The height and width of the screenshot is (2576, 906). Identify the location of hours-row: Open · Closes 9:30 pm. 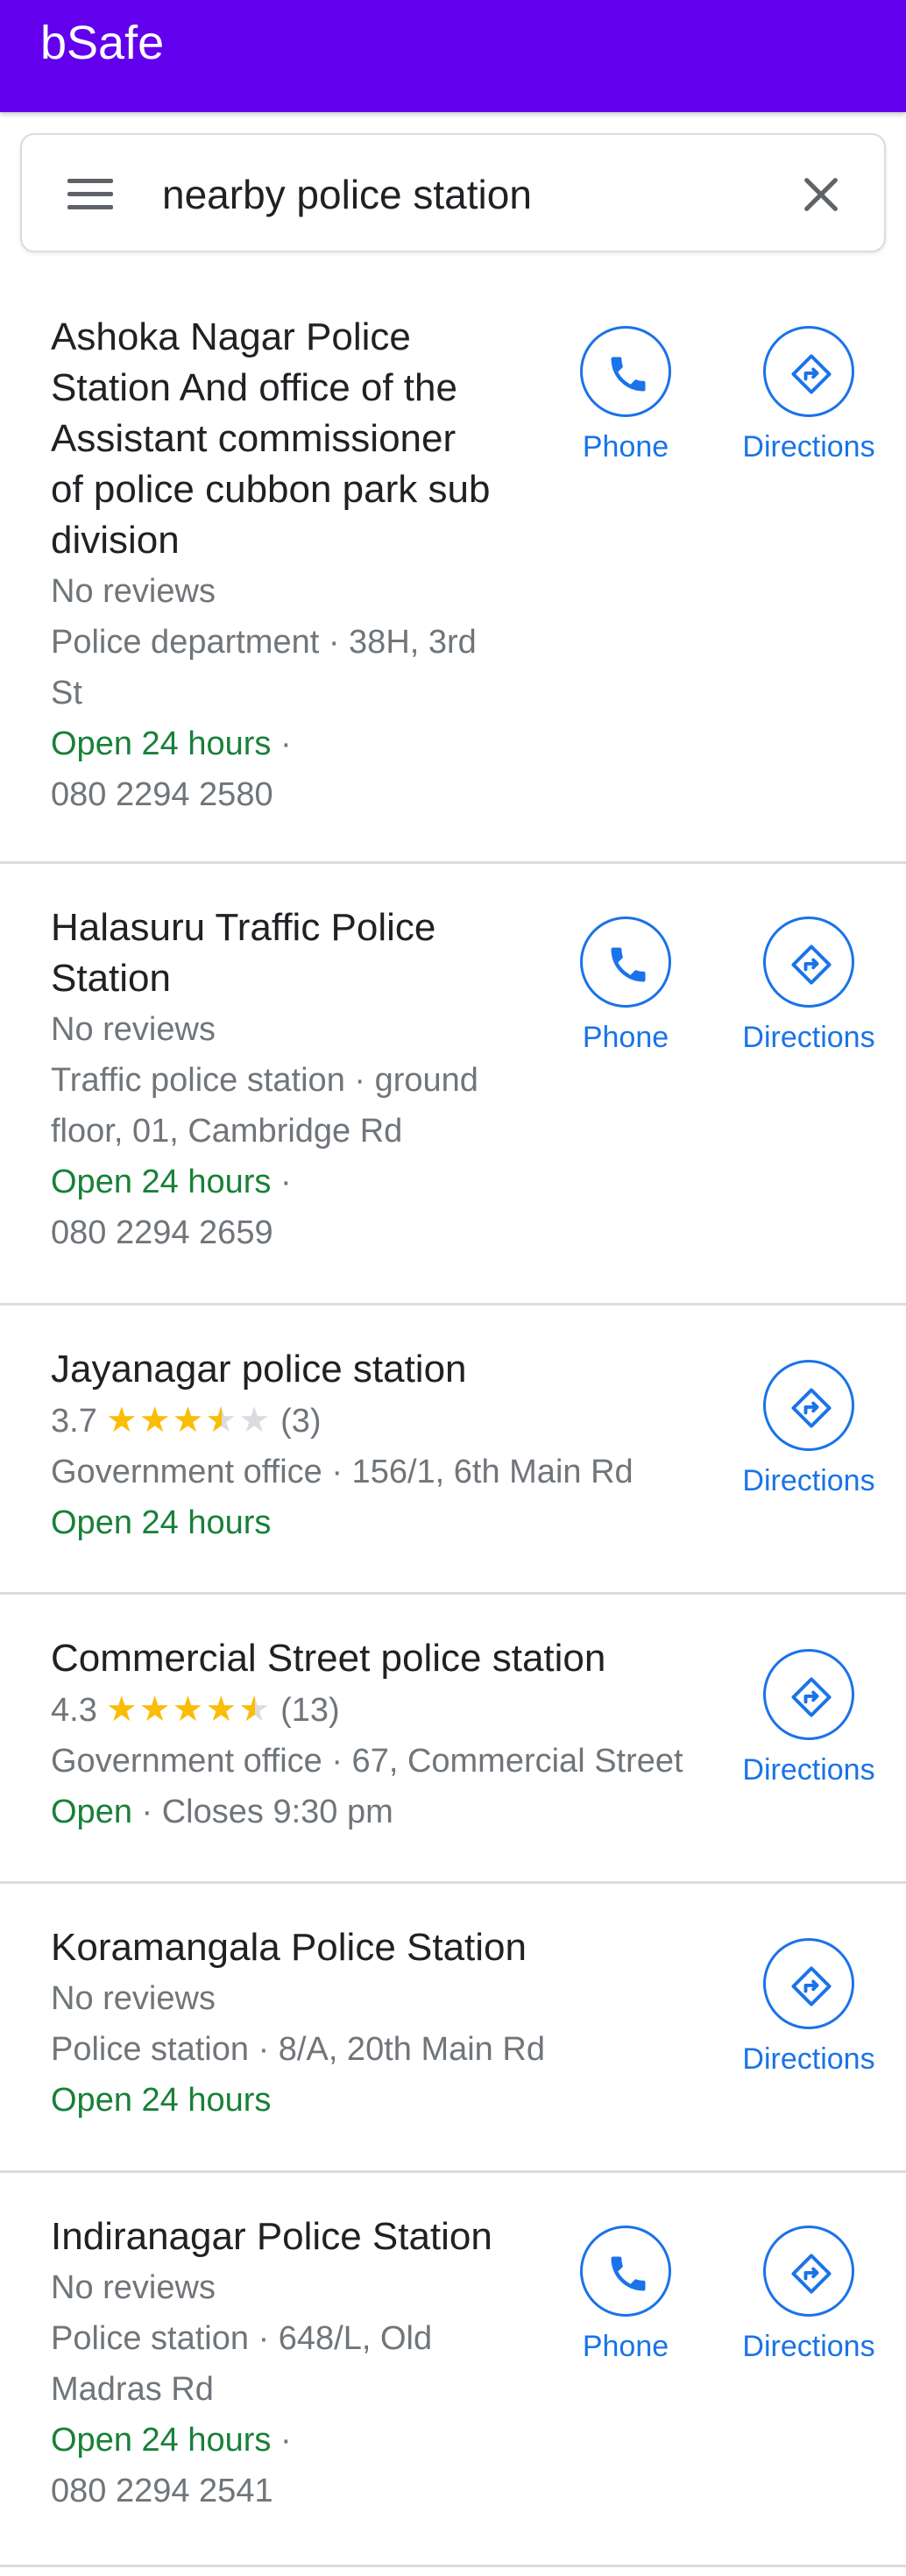
(393, 1812).